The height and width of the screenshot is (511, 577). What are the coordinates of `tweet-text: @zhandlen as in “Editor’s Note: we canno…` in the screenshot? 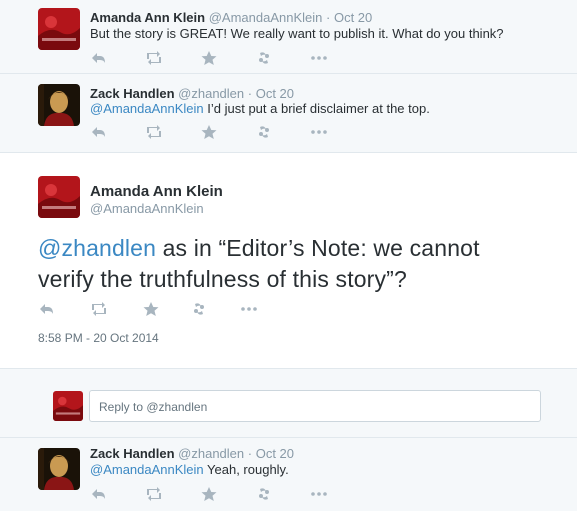 It's located at (298, 264).